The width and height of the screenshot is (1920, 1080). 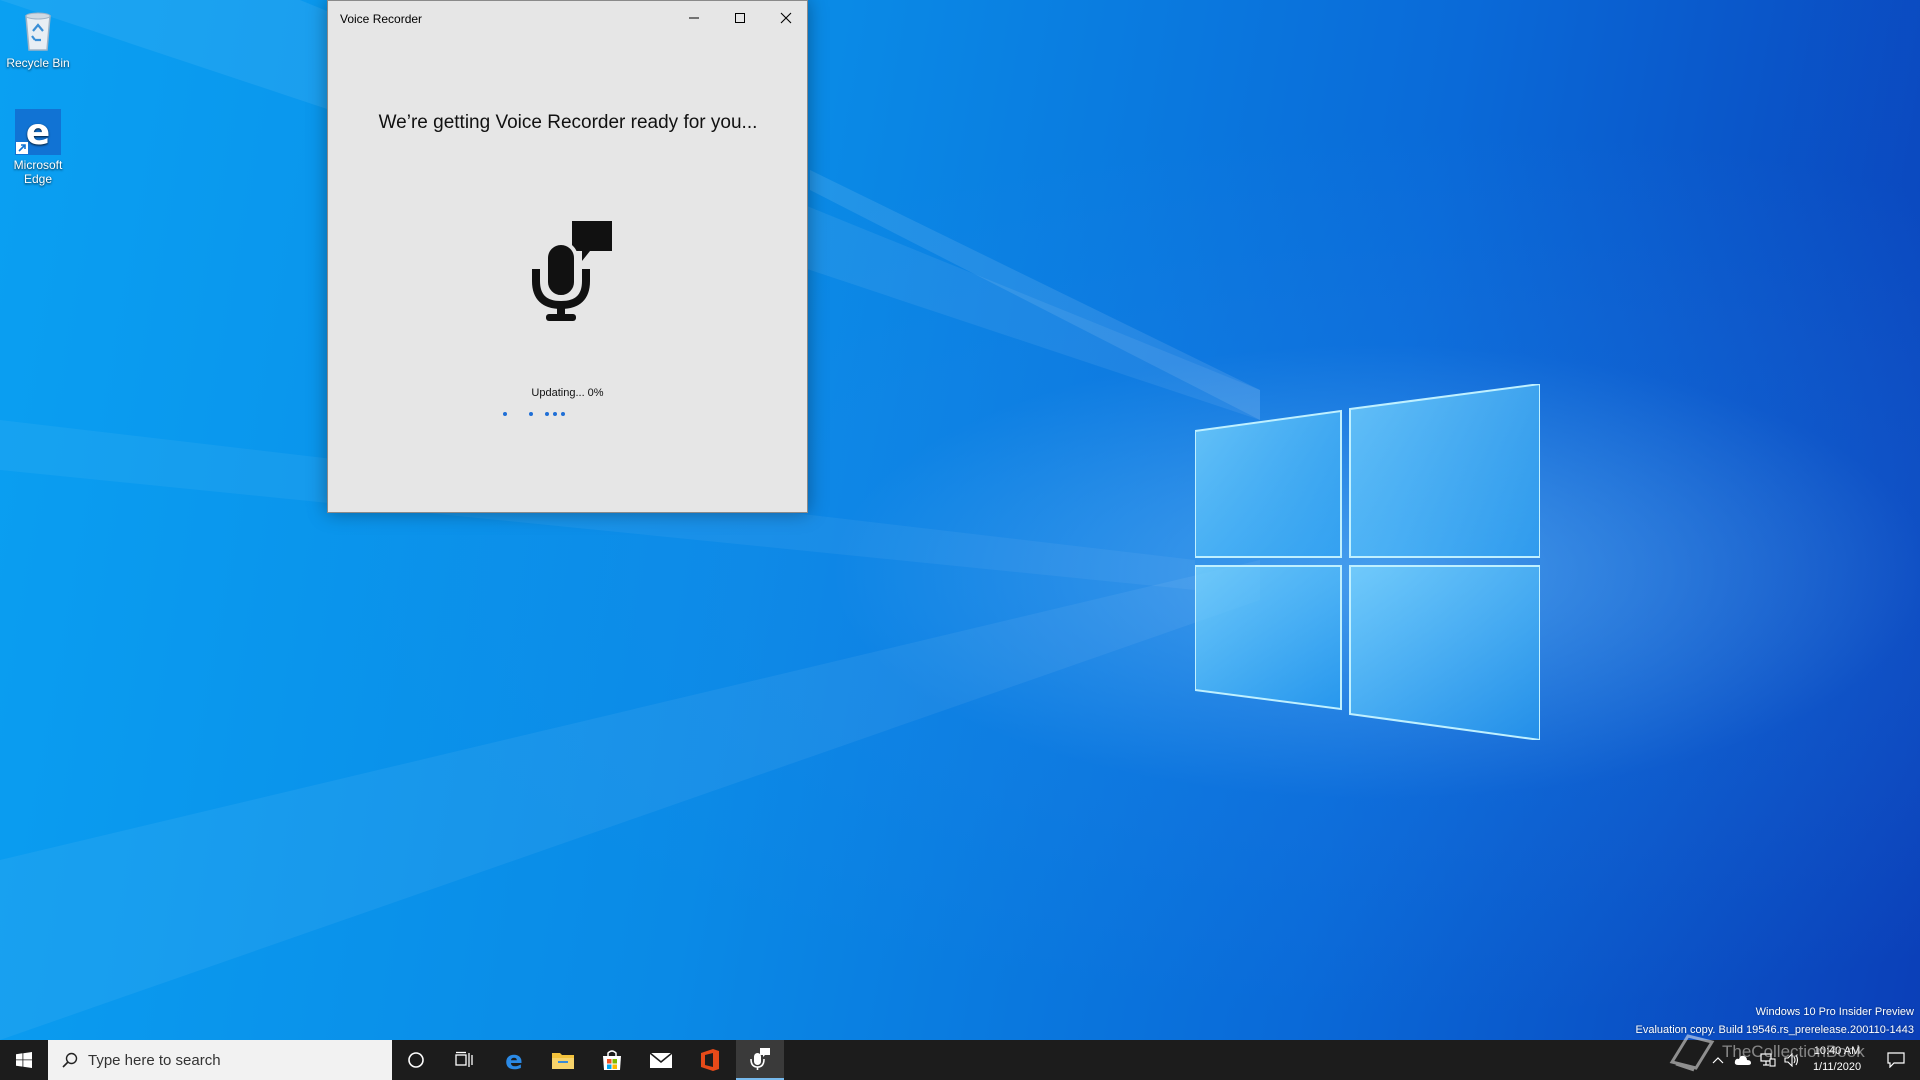 I want to click on cortana-icon, so click(x=416, y=1060).